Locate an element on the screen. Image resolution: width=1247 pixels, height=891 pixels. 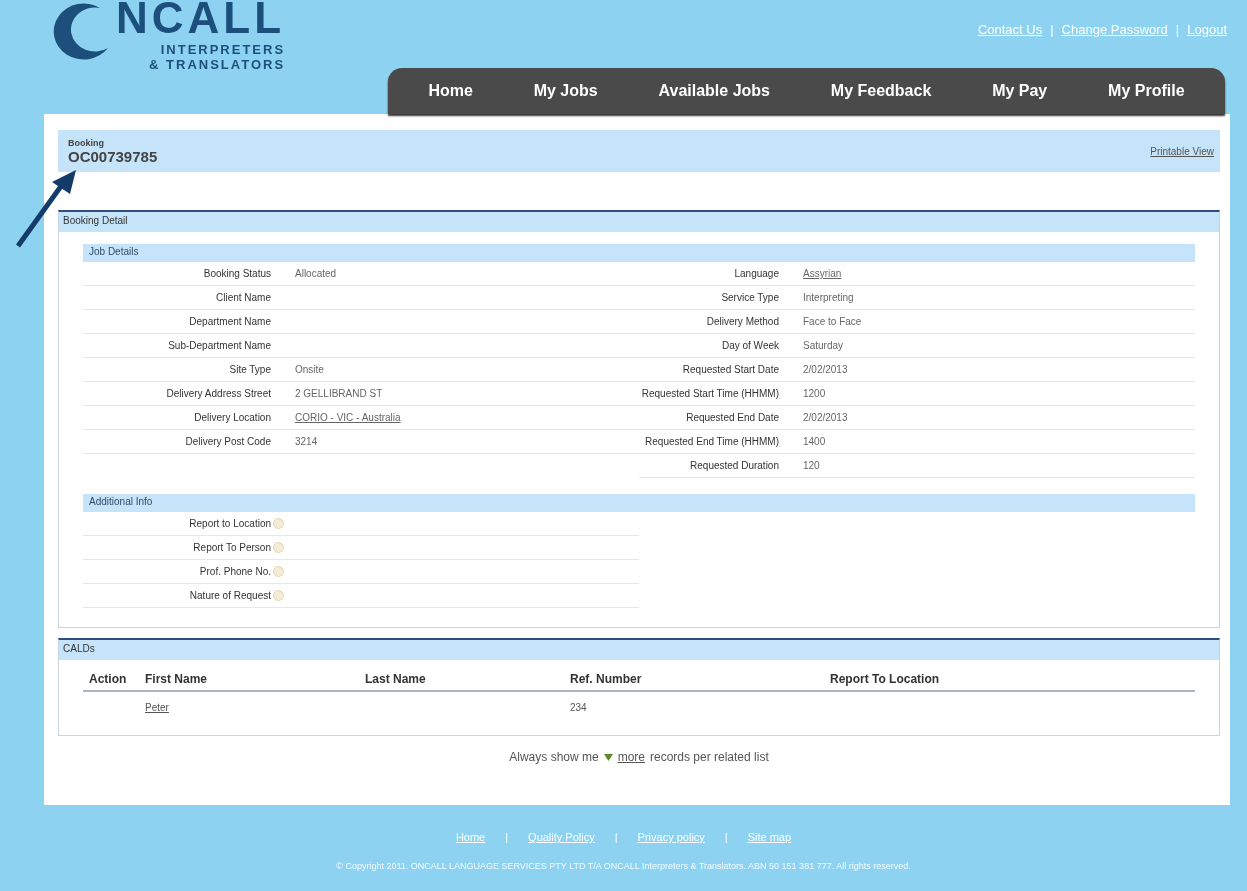
field-value: 2 GELLIBRAND ST is located at coordinates (339, 393).